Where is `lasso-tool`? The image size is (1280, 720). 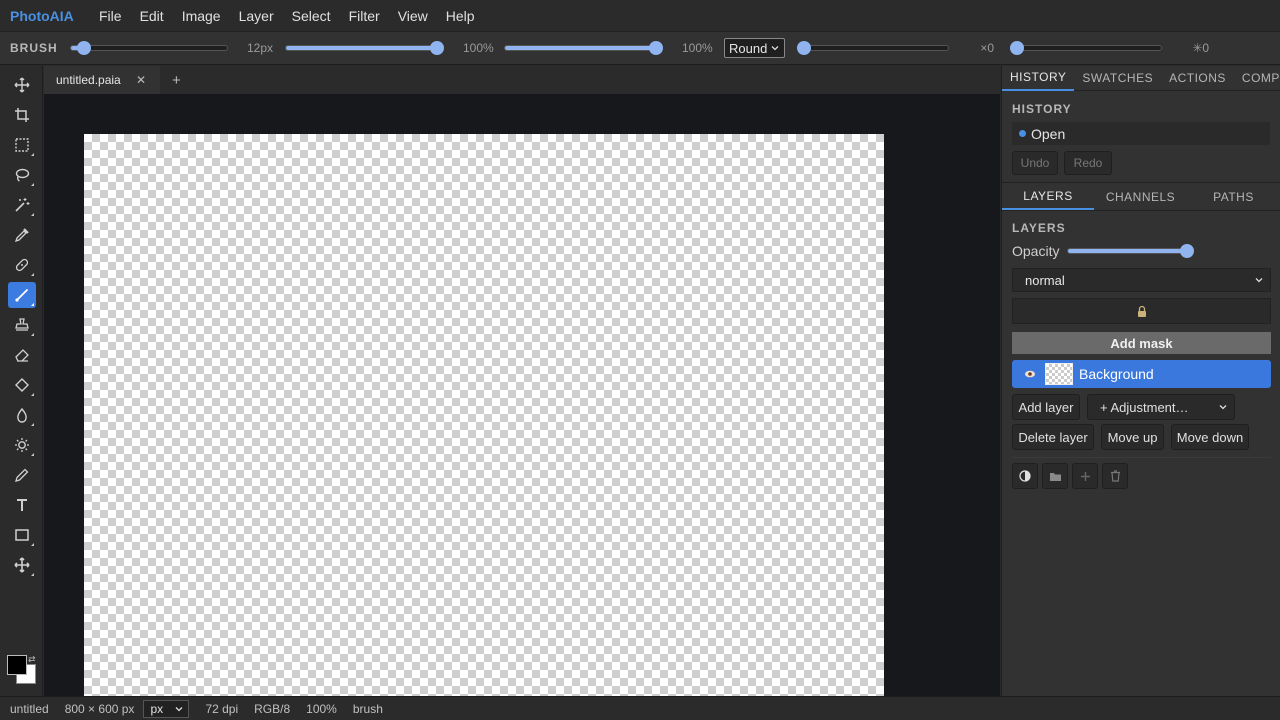
lasso-tool is located at coordinates (22, 175).